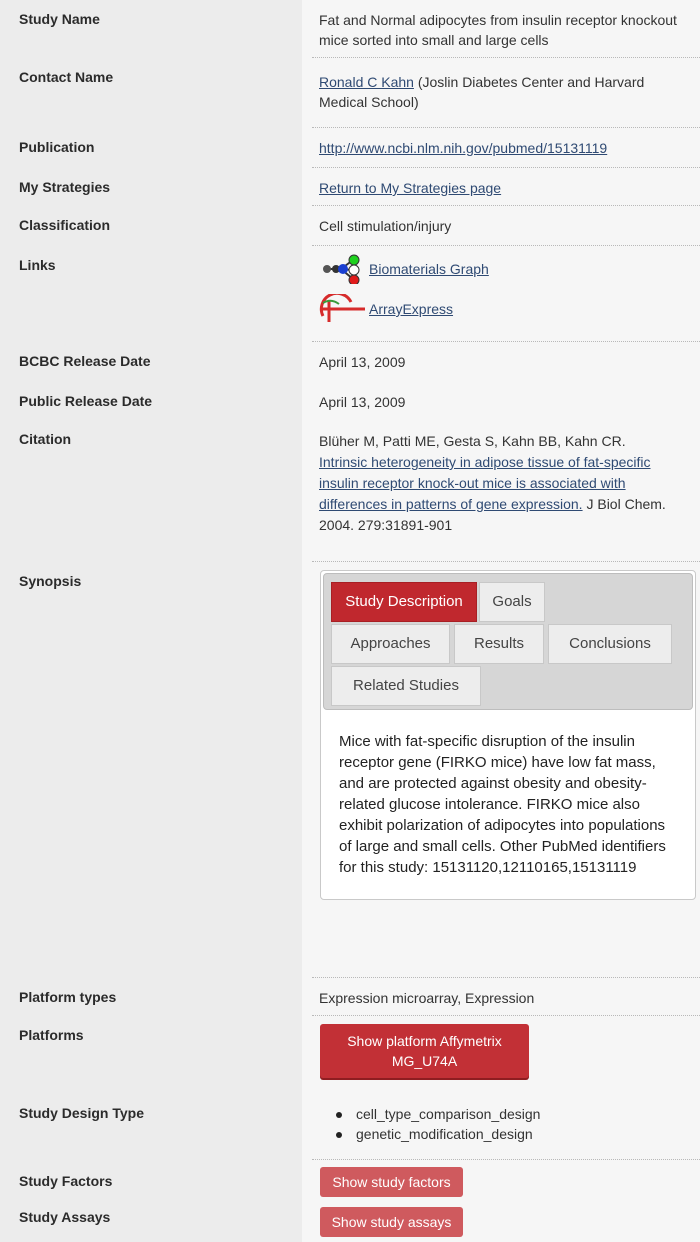 This screenshot has width=700, height=1242. I want to click on tab-goals: Goals, so click(512, 602).